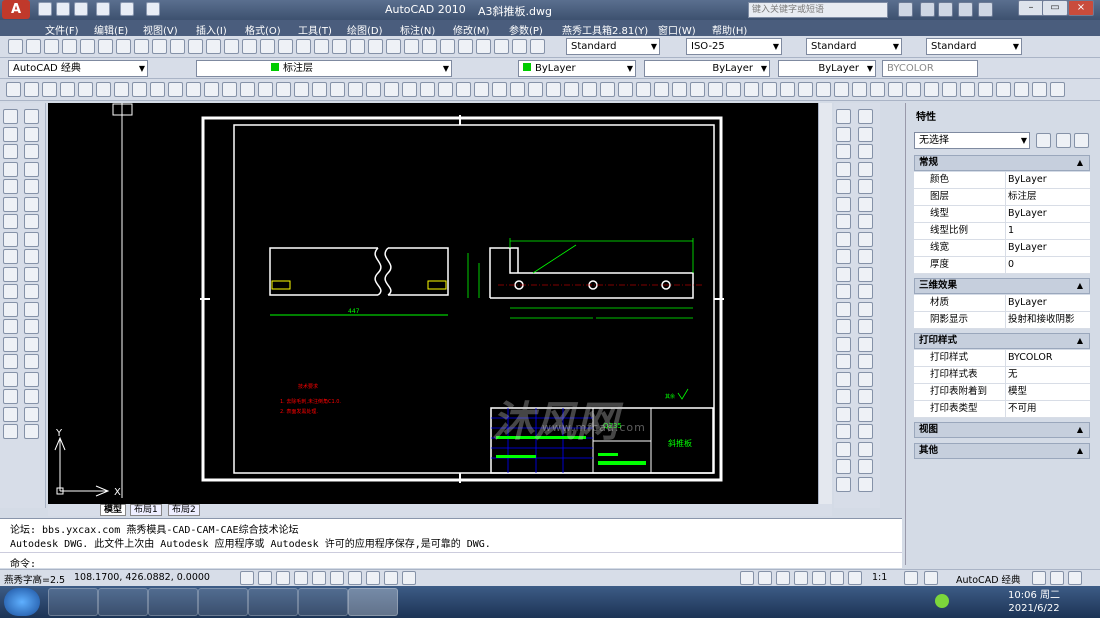 The image size is (1100, 618). I want to click on prop-row: 图层 标注层, so click(1002, 197).